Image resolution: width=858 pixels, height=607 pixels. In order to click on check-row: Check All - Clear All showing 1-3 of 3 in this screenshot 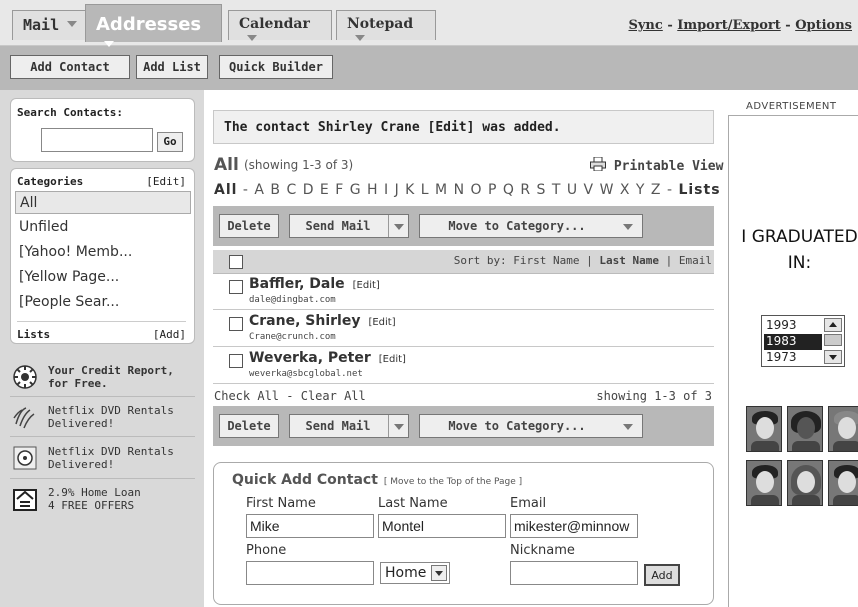, I will do `click(464, 396)`.